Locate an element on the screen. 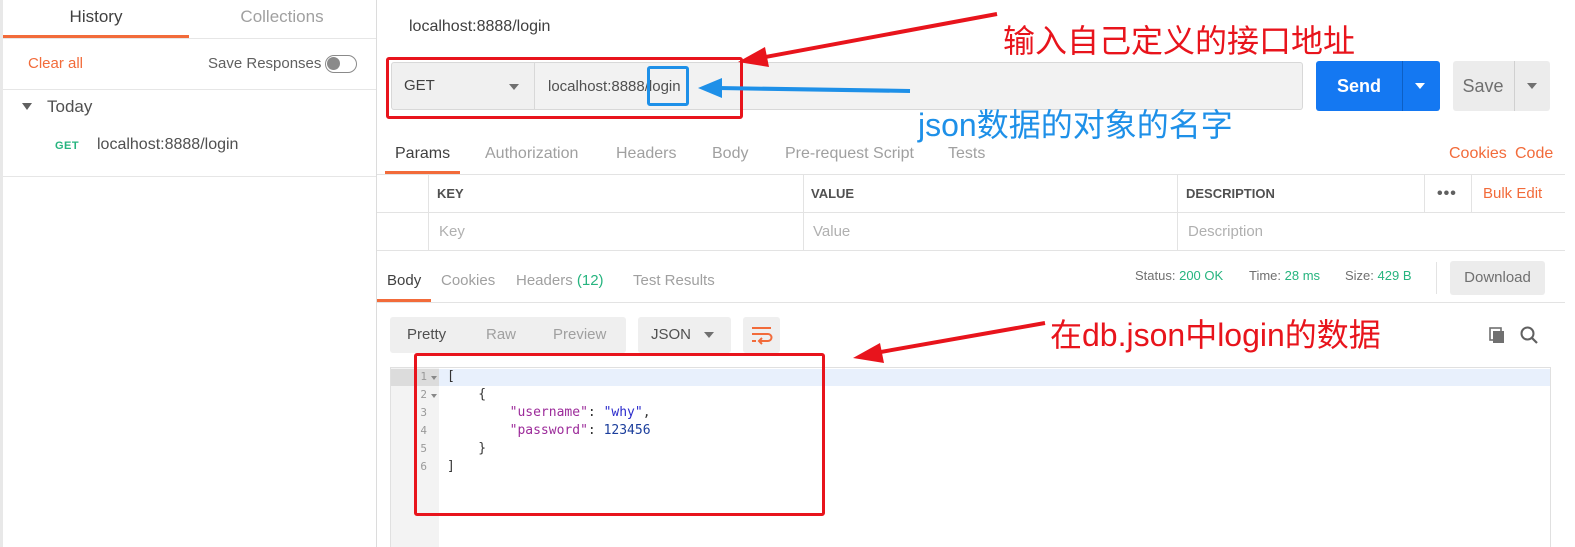  save-button: Save is located at coordinates (1501, 86).